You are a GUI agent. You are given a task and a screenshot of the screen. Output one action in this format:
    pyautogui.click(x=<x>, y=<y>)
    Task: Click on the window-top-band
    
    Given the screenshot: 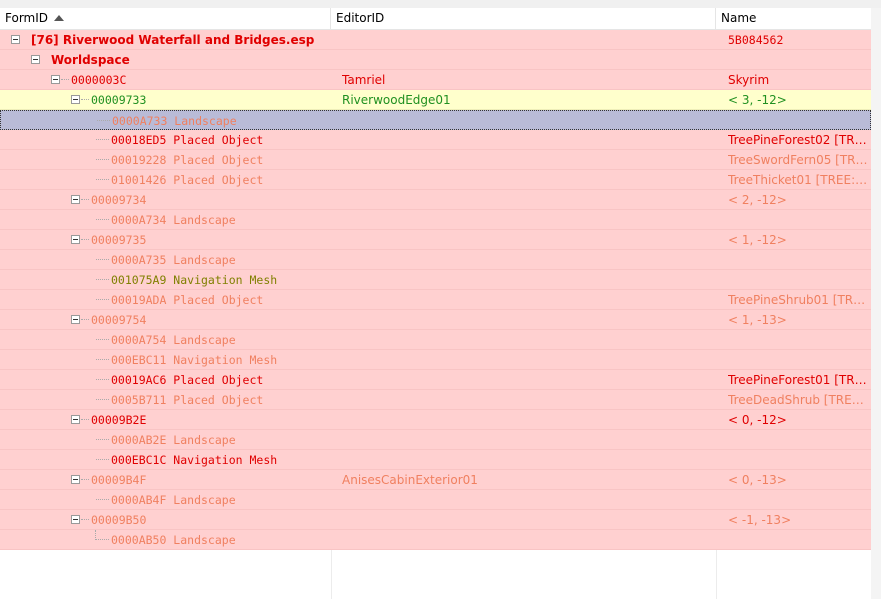 What is the action you would take?
    pyautogui.click(x=440, y=4)
    